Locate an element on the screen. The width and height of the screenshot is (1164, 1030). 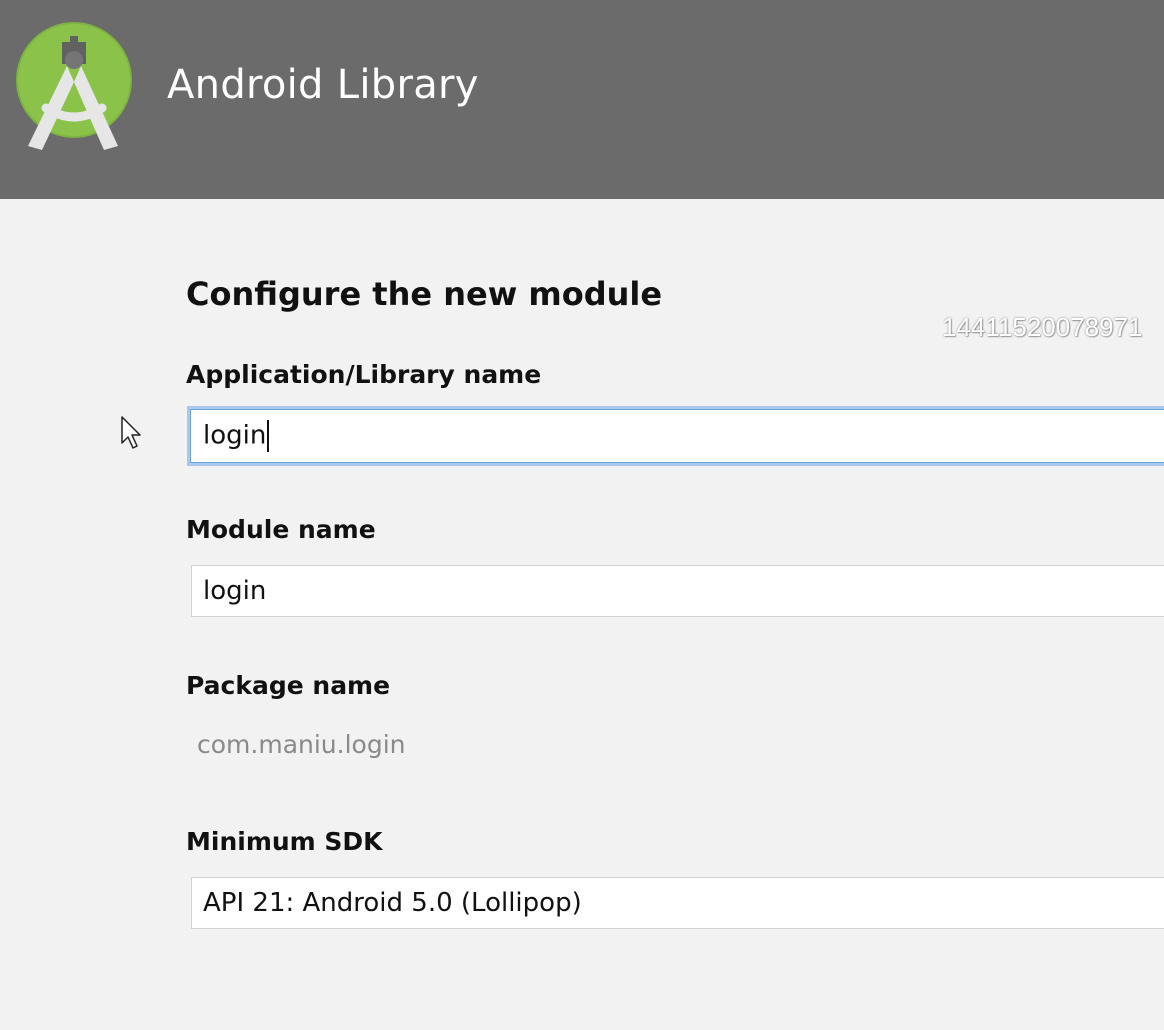
module-name-value: login is located at coordinates (235, 591).